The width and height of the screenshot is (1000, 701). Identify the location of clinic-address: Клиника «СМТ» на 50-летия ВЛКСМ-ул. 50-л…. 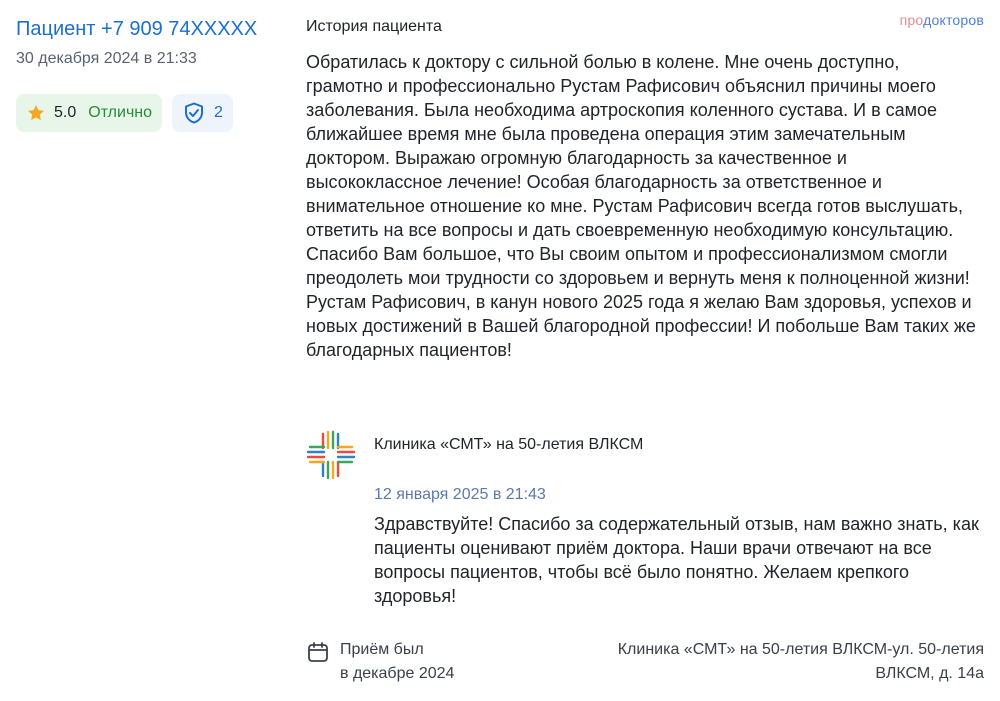
(774, 662).